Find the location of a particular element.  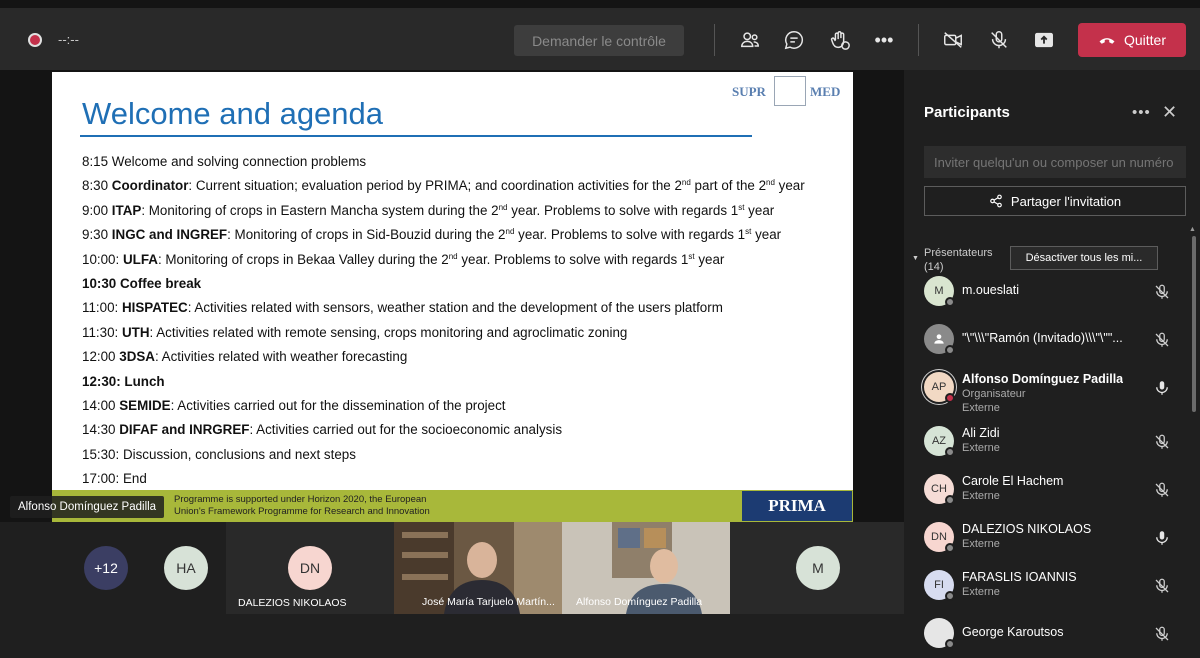

avatar: AZ is located at coordinates (939, 441).